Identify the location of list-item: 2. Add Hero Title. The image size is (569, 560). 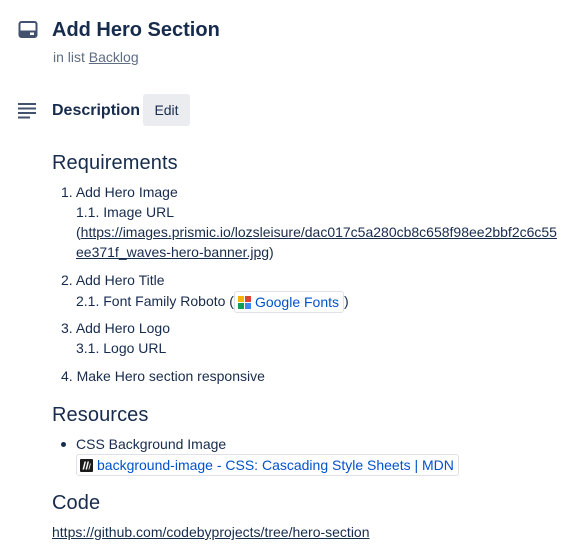
(113, 280).